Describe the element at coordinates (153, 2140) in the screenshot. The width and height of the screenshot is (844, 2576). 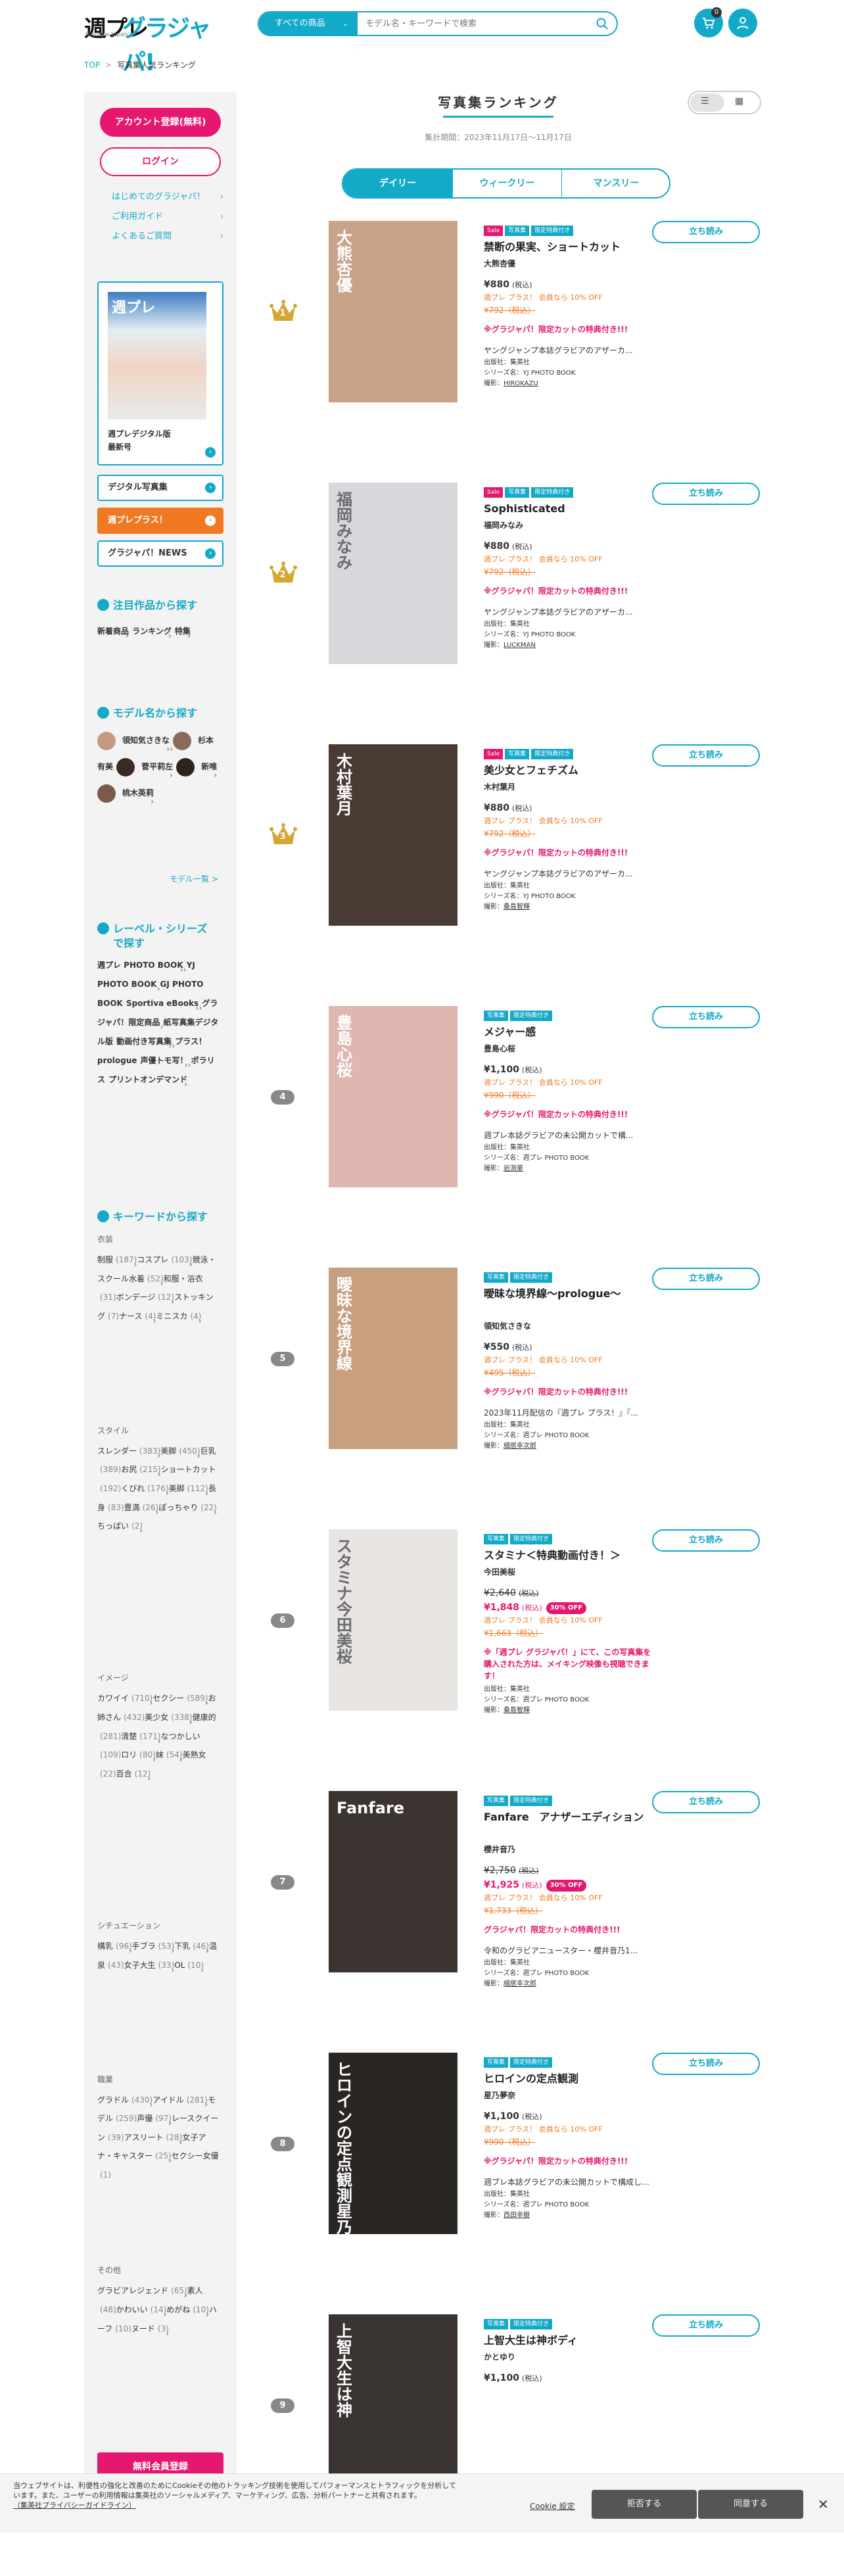
I see `keyword-item: アスリート (28) ›` at that location.